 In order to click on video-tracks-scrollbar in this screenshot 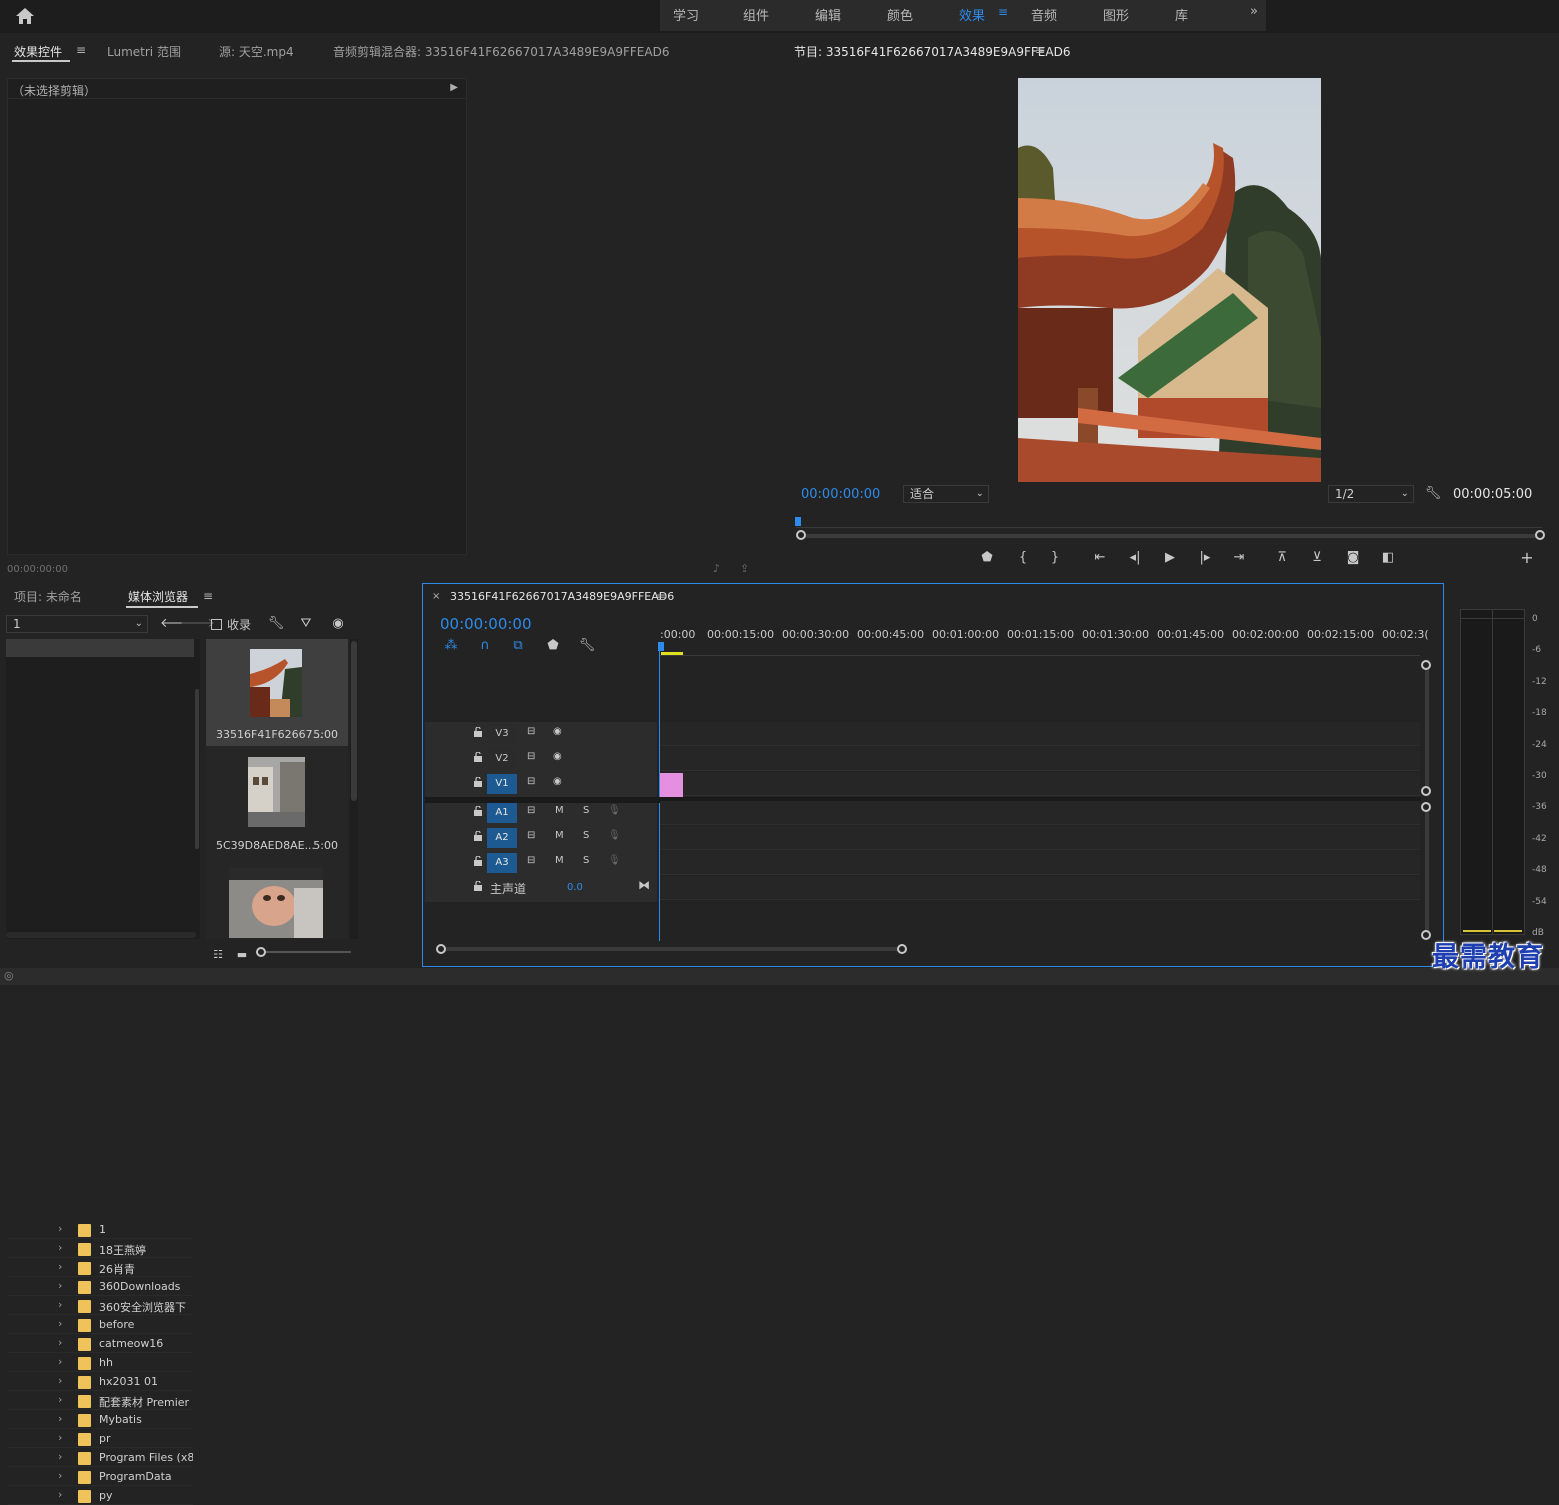, I will do `click(1427, 728)`.